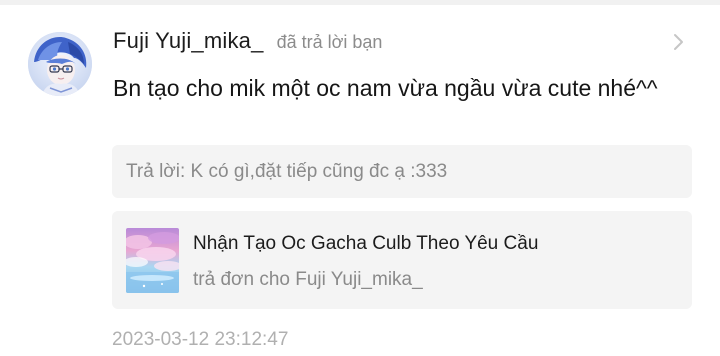 The width and height of the screenshot is (720, 356). What do you see at coordinates (308, 279) in the screenshot?
I see `linked-post-subtitle: trả đơn cho Fuji Yuji_mika_` at bounding box center [308, 279].